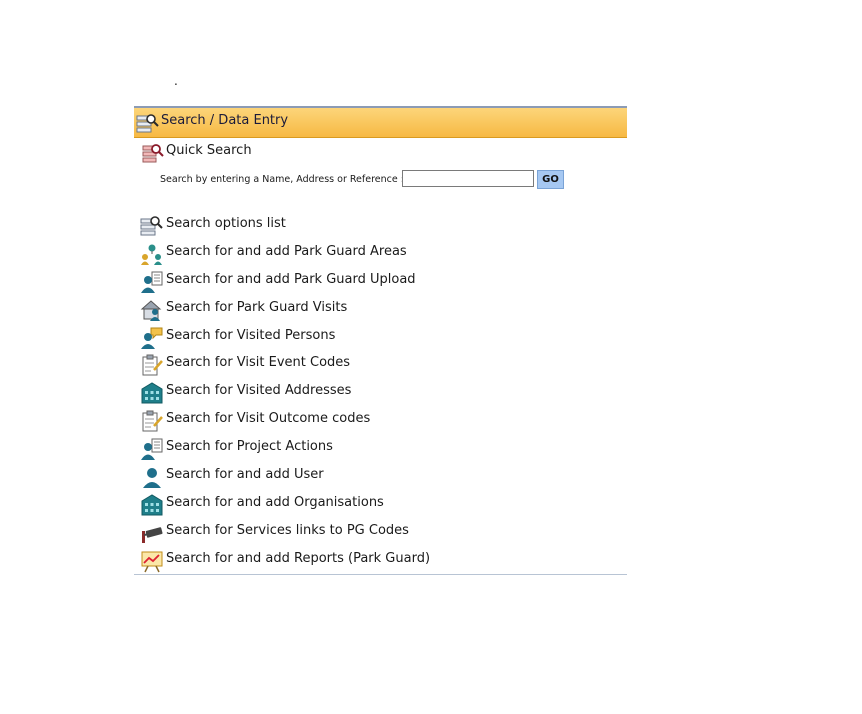 This screenshot has height=714, width=862. Describe the element at coordinates (256, 307) in the screenshot. I see `search-link-label: Search for Park Guard Visits` at that location.